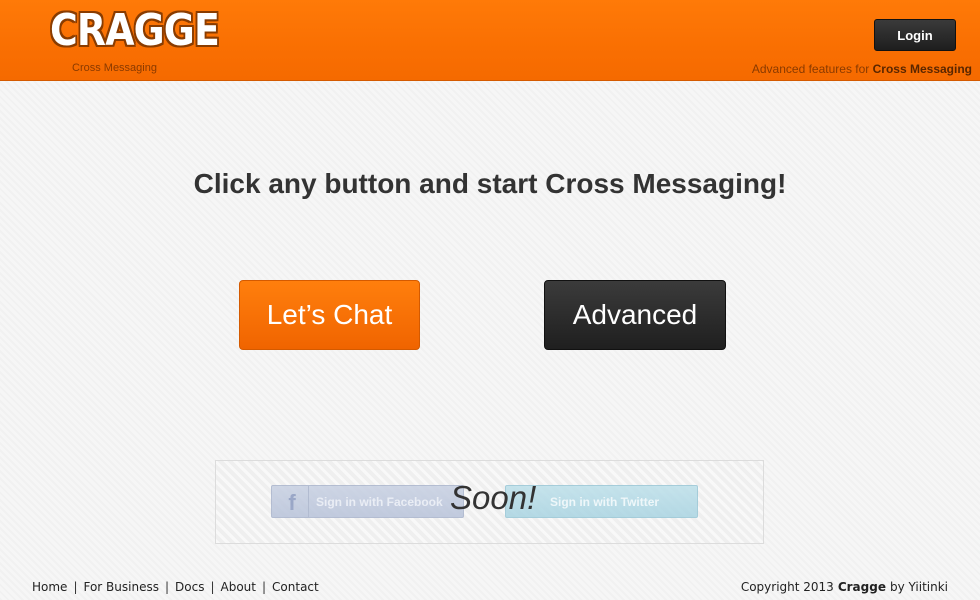 The image size is (980, 600). I want to click on facebook-signin-button: f Sign in with Facebook, so click(367, 501).